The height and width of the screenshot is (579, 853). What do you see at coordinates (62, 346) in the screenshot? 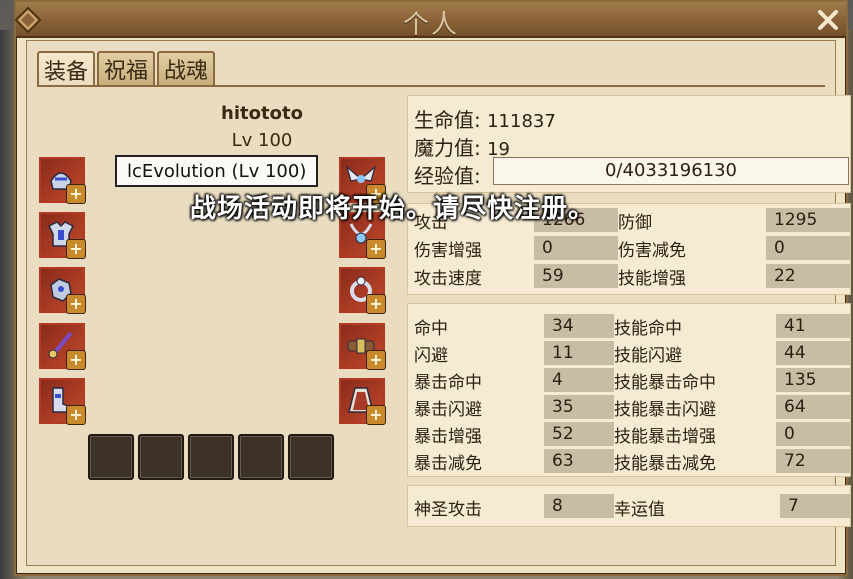
I see `equip-slot-weapon: +` at bounding box center [62, 346].